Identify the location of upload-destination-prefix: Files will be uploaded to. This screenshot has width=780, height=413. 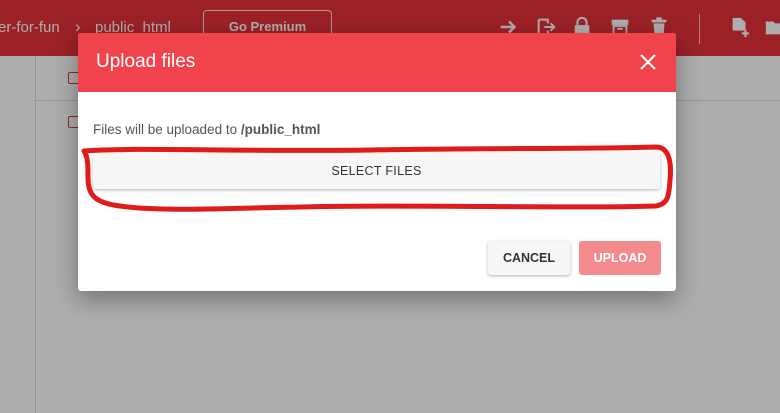
(167, 129).